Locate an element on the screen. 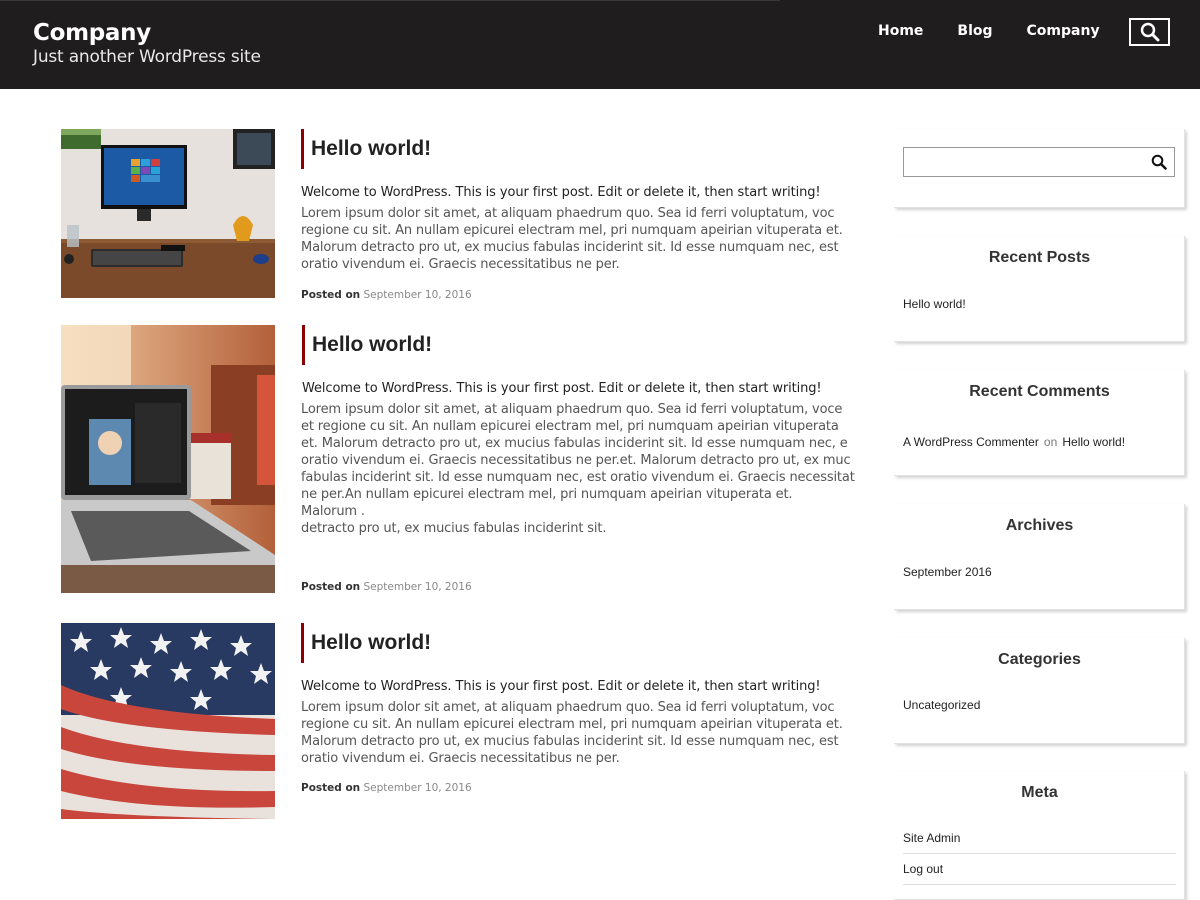  search-field is located at coordinates (1039, 162).